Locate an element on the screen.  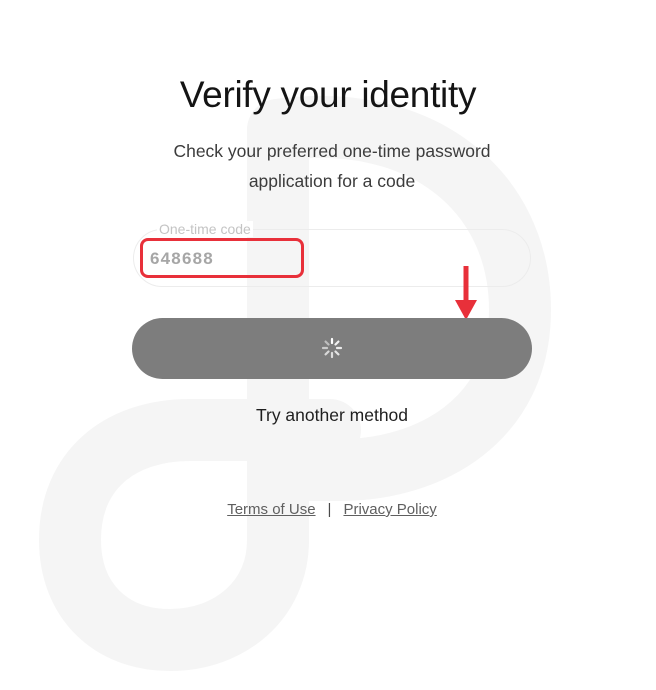
footer-links: Terms of Use | Privacy Policy is located at coordinates (328, 509).